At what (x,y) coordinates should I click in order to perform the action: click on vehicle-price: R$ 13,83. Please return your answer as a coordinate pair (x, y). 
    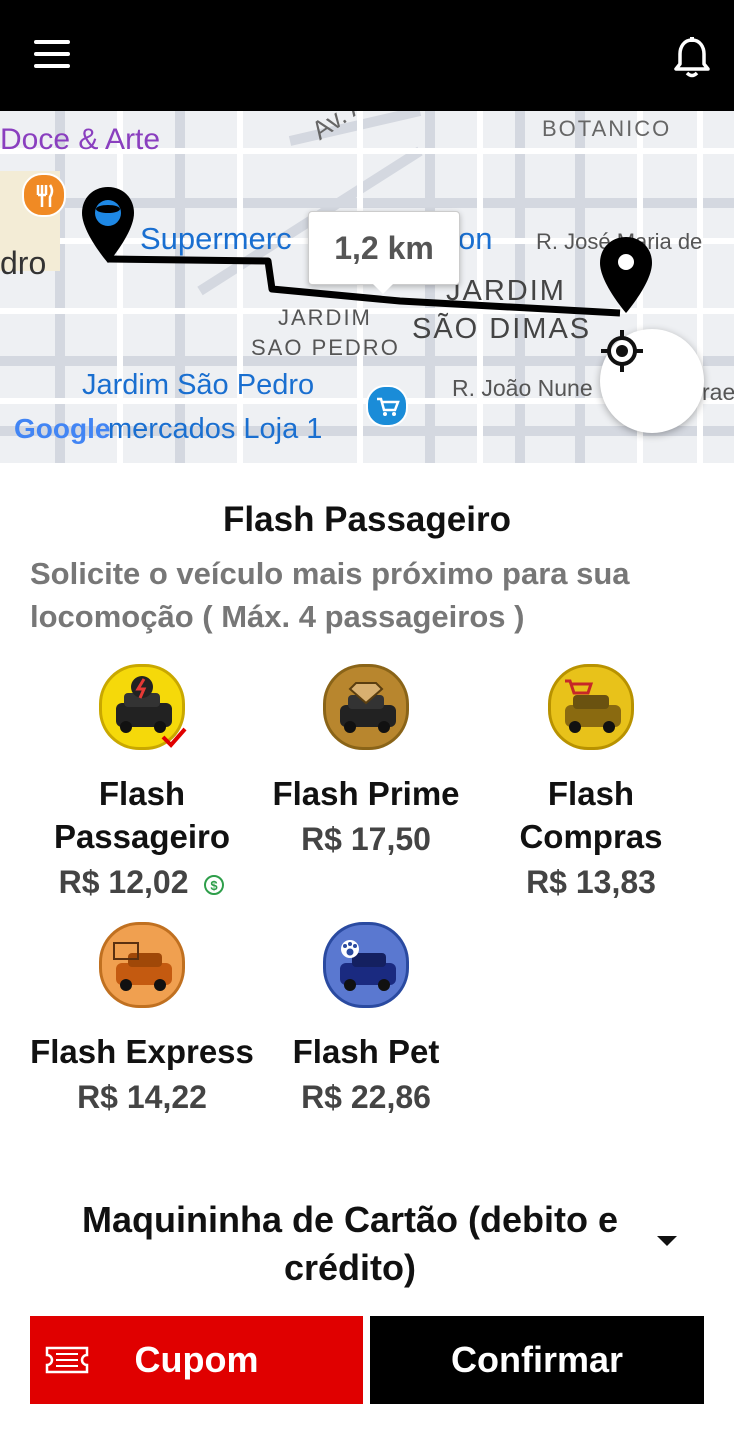
    Looking at the image, I should click on (591, 882).